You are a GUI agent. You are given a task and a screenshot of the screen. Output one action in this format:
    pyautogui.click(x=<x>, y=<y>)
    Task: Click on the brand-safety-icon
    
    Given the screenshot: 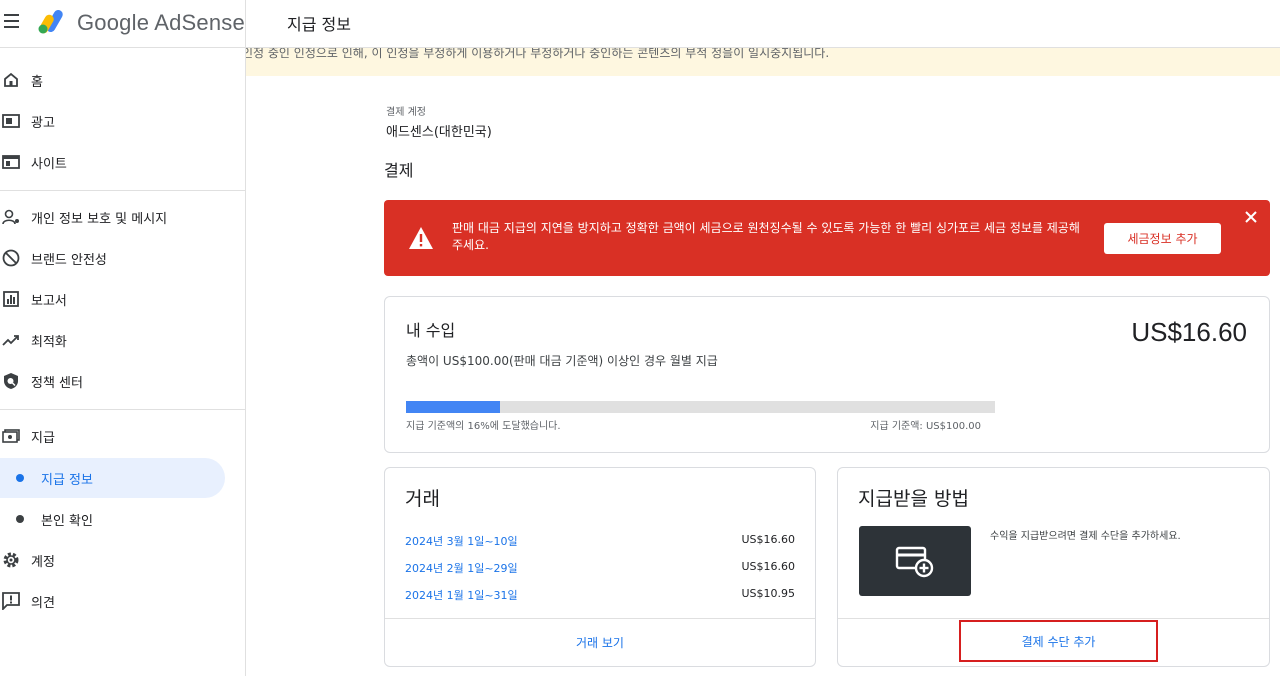 What is the action you would take?
    pyautogui.click(x=11, y=258)
    